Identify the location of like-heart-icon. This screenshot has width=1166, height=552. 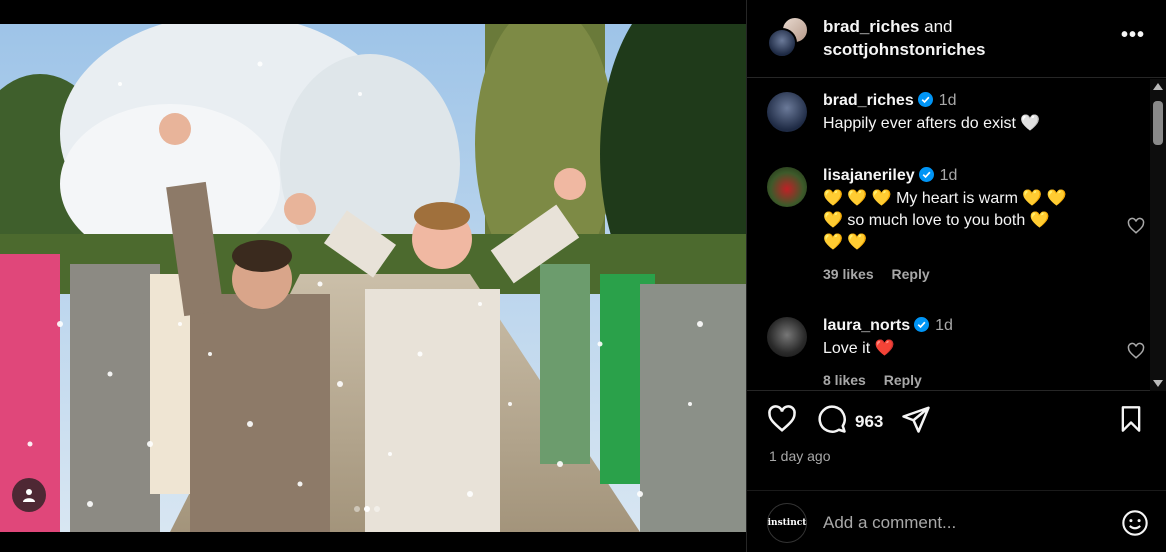
(782, 419).